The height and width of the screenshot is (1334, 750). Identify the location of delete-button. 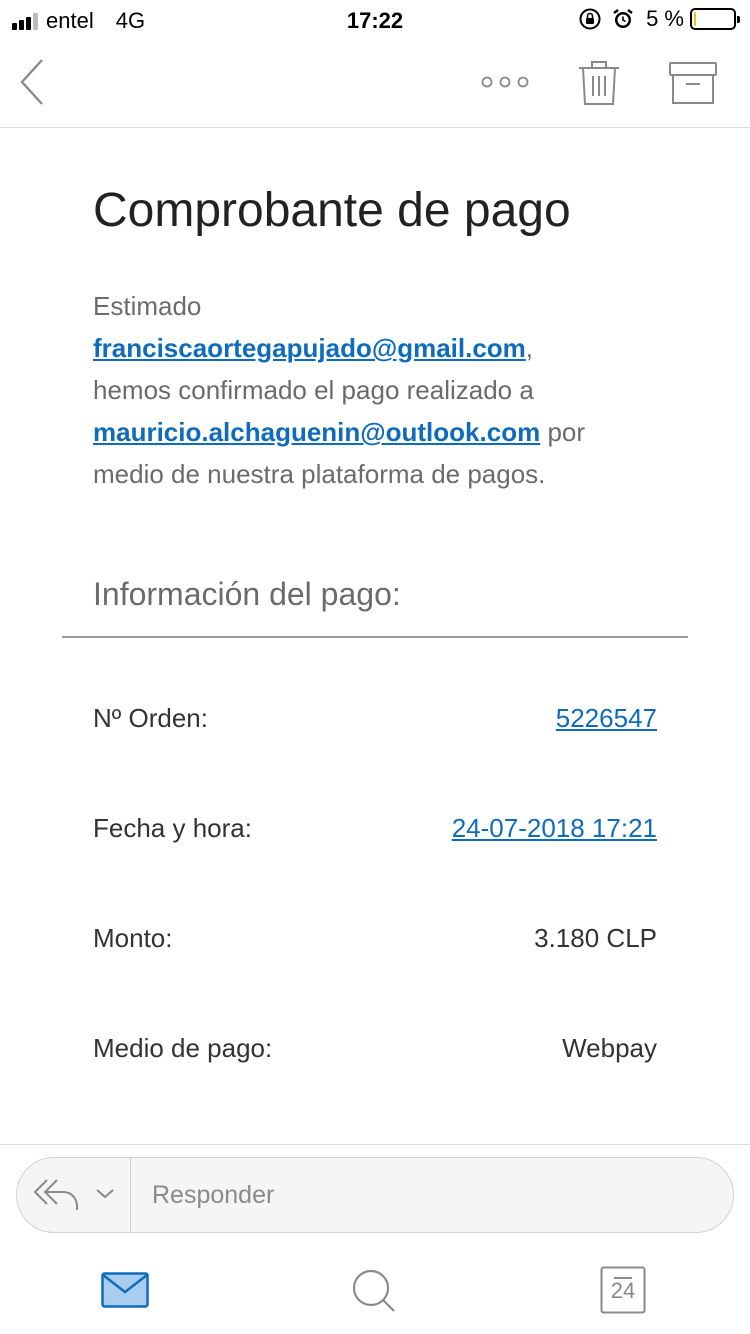
(599, 83).